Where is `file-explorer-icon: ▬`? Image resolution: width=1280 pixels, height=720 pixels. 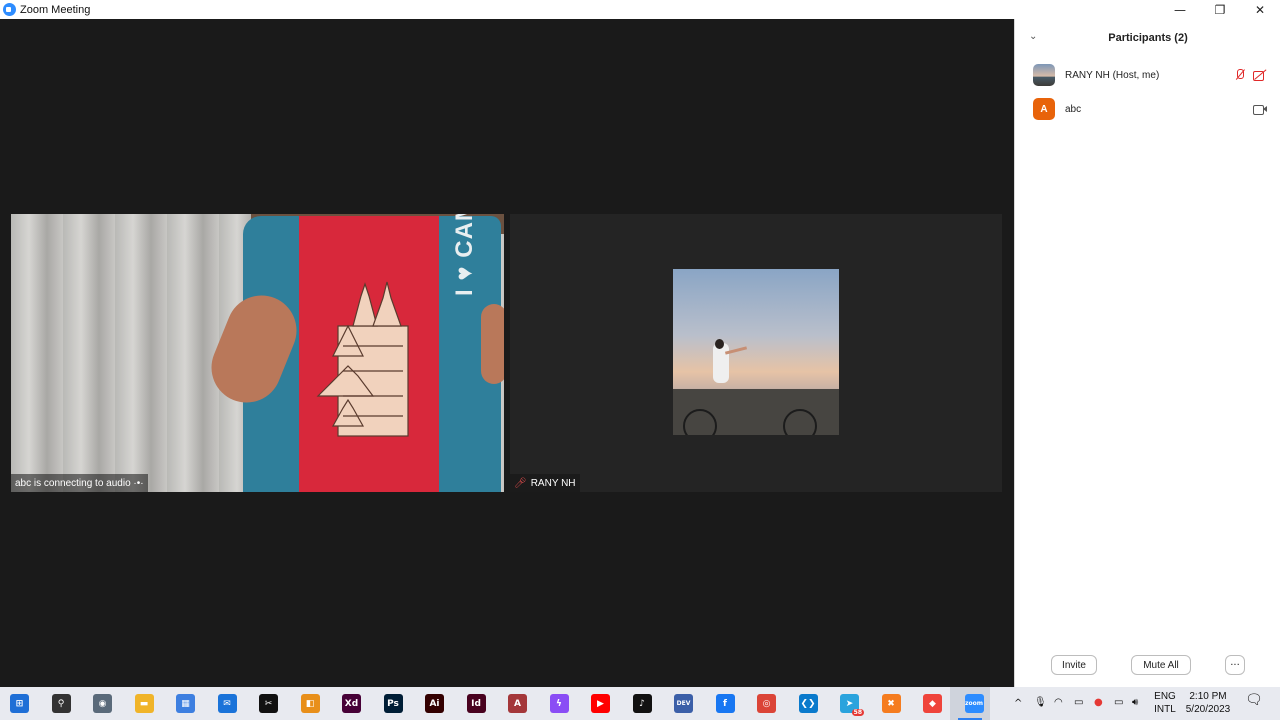 file-explorer-icon: ▬ is located at coordinates (144, 703).